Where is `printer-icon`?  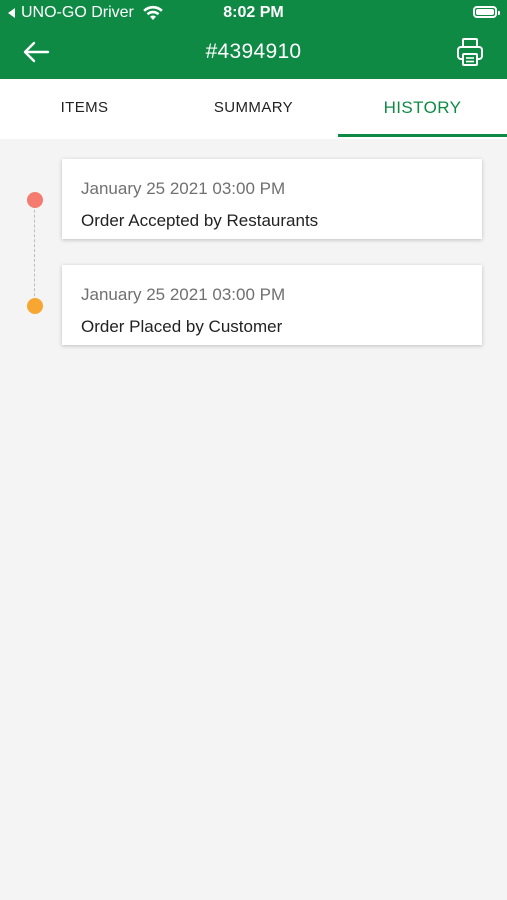 printer-icon is located at coordinates (470, 52).